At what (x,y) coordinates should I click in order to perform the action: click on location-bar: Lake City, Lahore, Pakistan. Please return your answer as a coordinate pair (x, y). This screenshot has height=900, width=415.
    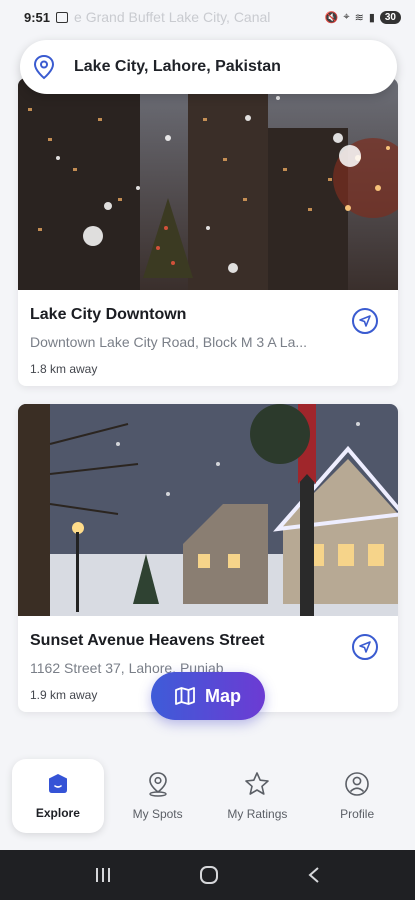
    Looking at the image, I should click on (208, 67).